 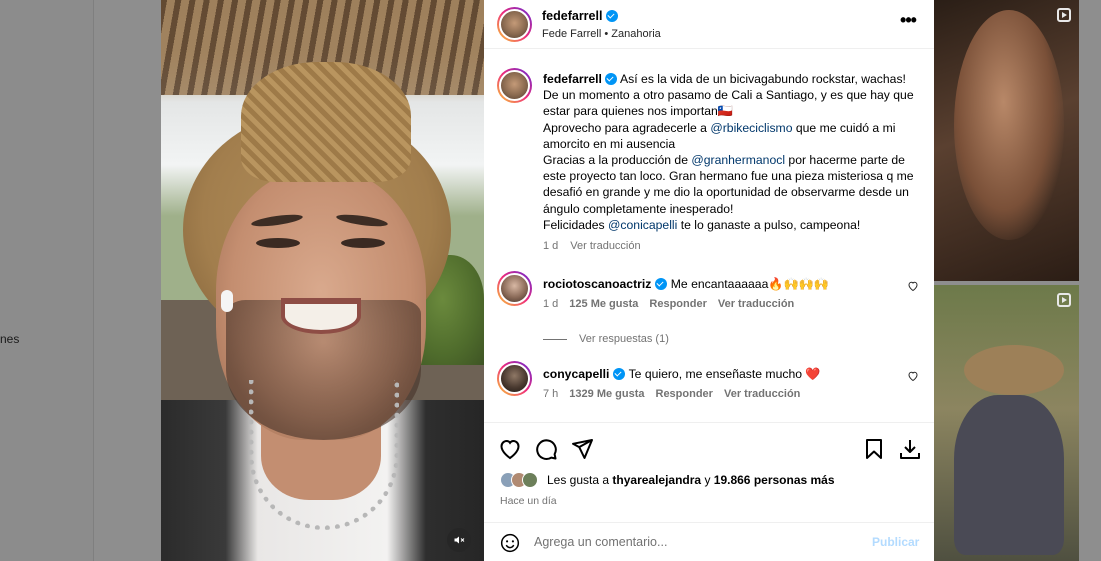 What do you see at coordinates (774, 480) in the screenshot?
I see `likes-count: 19.866 personas más` at bounding box center [774, 480].